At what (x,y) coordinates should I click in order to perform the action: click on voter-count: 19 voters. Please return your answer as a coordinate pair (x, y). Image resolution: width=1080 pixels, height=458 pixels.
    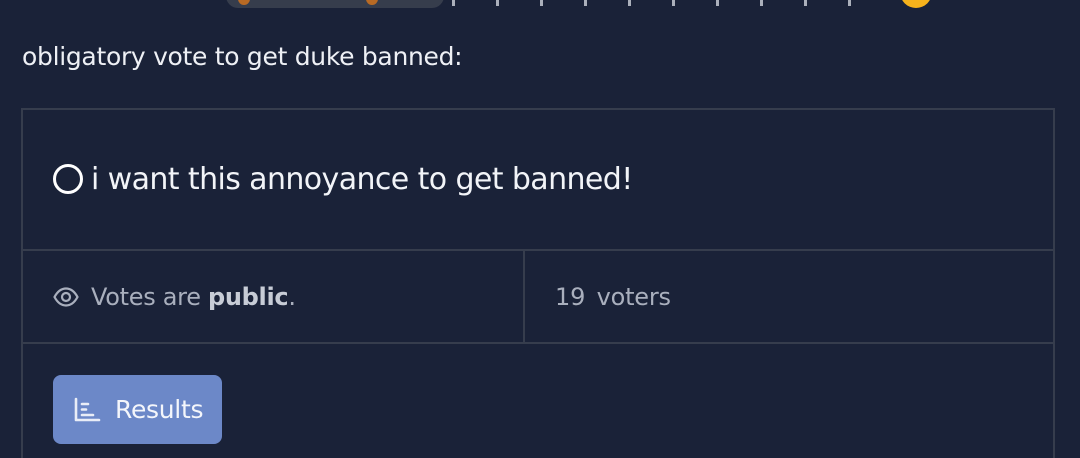
    Looking at the image, I should click on (613, 297).